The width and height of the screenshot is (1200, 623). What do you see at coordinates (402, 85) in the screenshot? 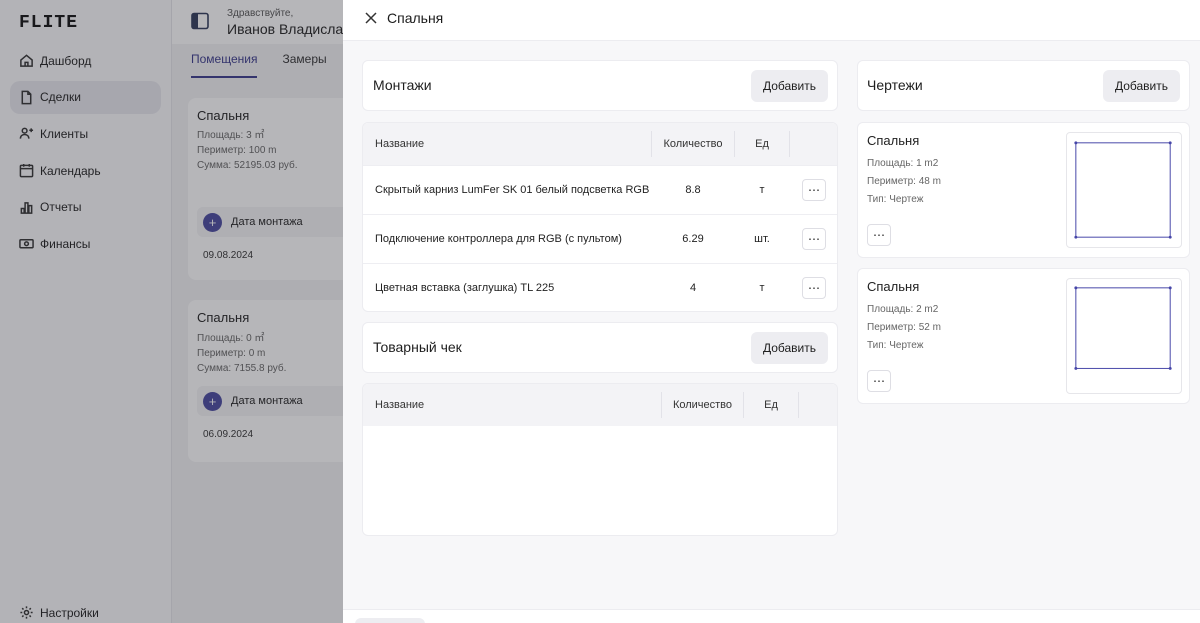
I see `montazhi-title: Монтажи` at bounding box center [402, 85].